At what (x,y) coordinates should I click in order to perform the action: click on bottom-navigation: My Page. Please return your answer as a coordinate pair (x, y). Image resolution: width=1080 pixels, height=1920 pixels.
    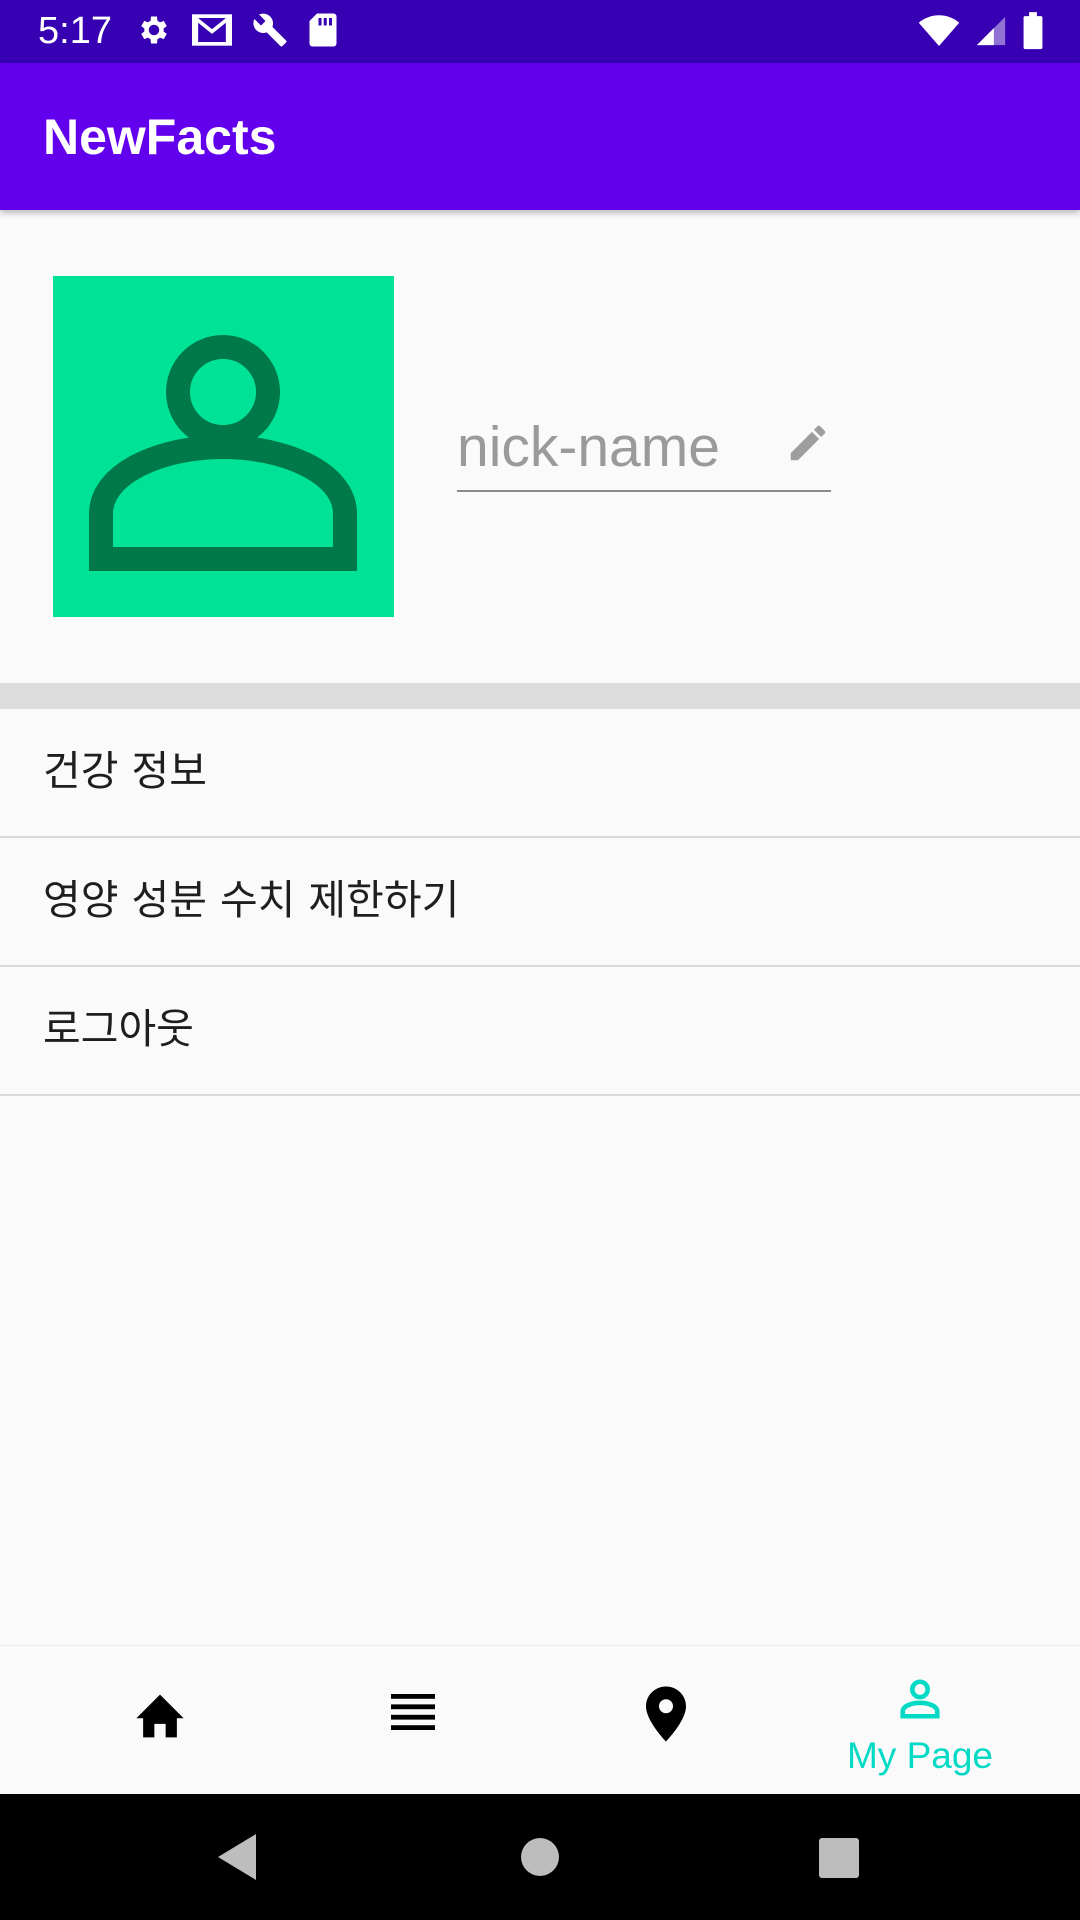
    Looking at the image, I should click on (540, 1719).